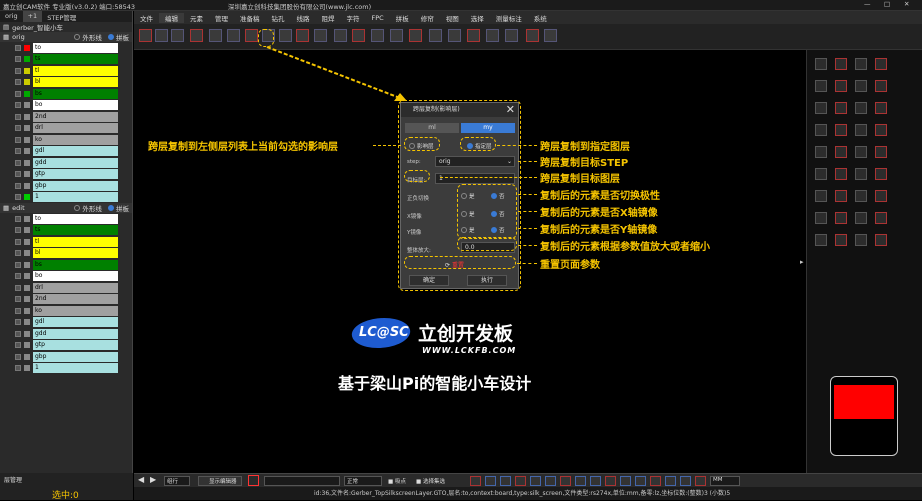  Describe the element at coordinates (215, 35) in the screenshot. I see `move-tool-icon` at that location.